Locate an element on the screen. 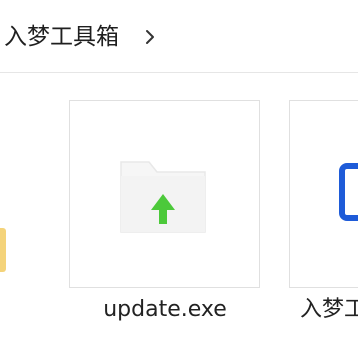  file-name-update-exe: update.exe is located at coordinates (165, 309).